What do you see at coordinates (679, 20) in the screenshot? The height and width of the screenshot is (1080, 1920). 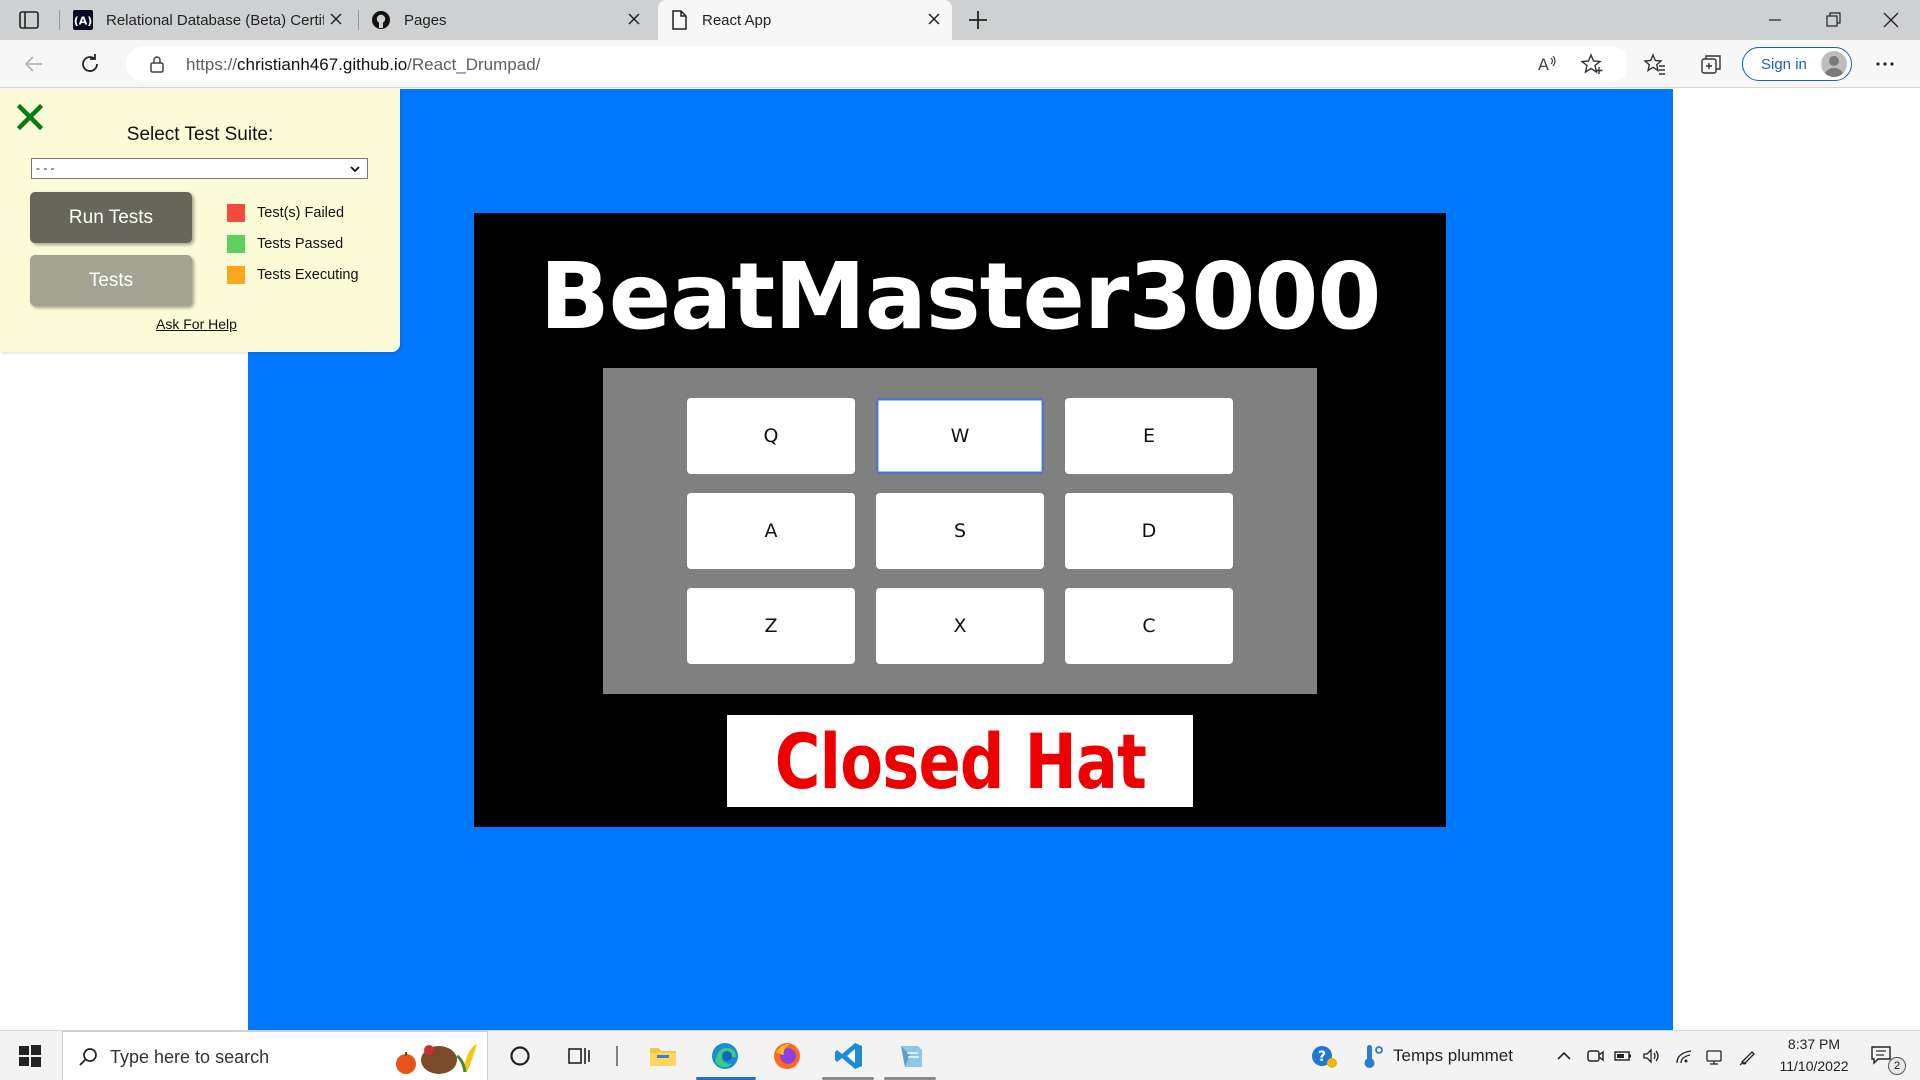 I see `page-icon` at bounding box center [679, 20].